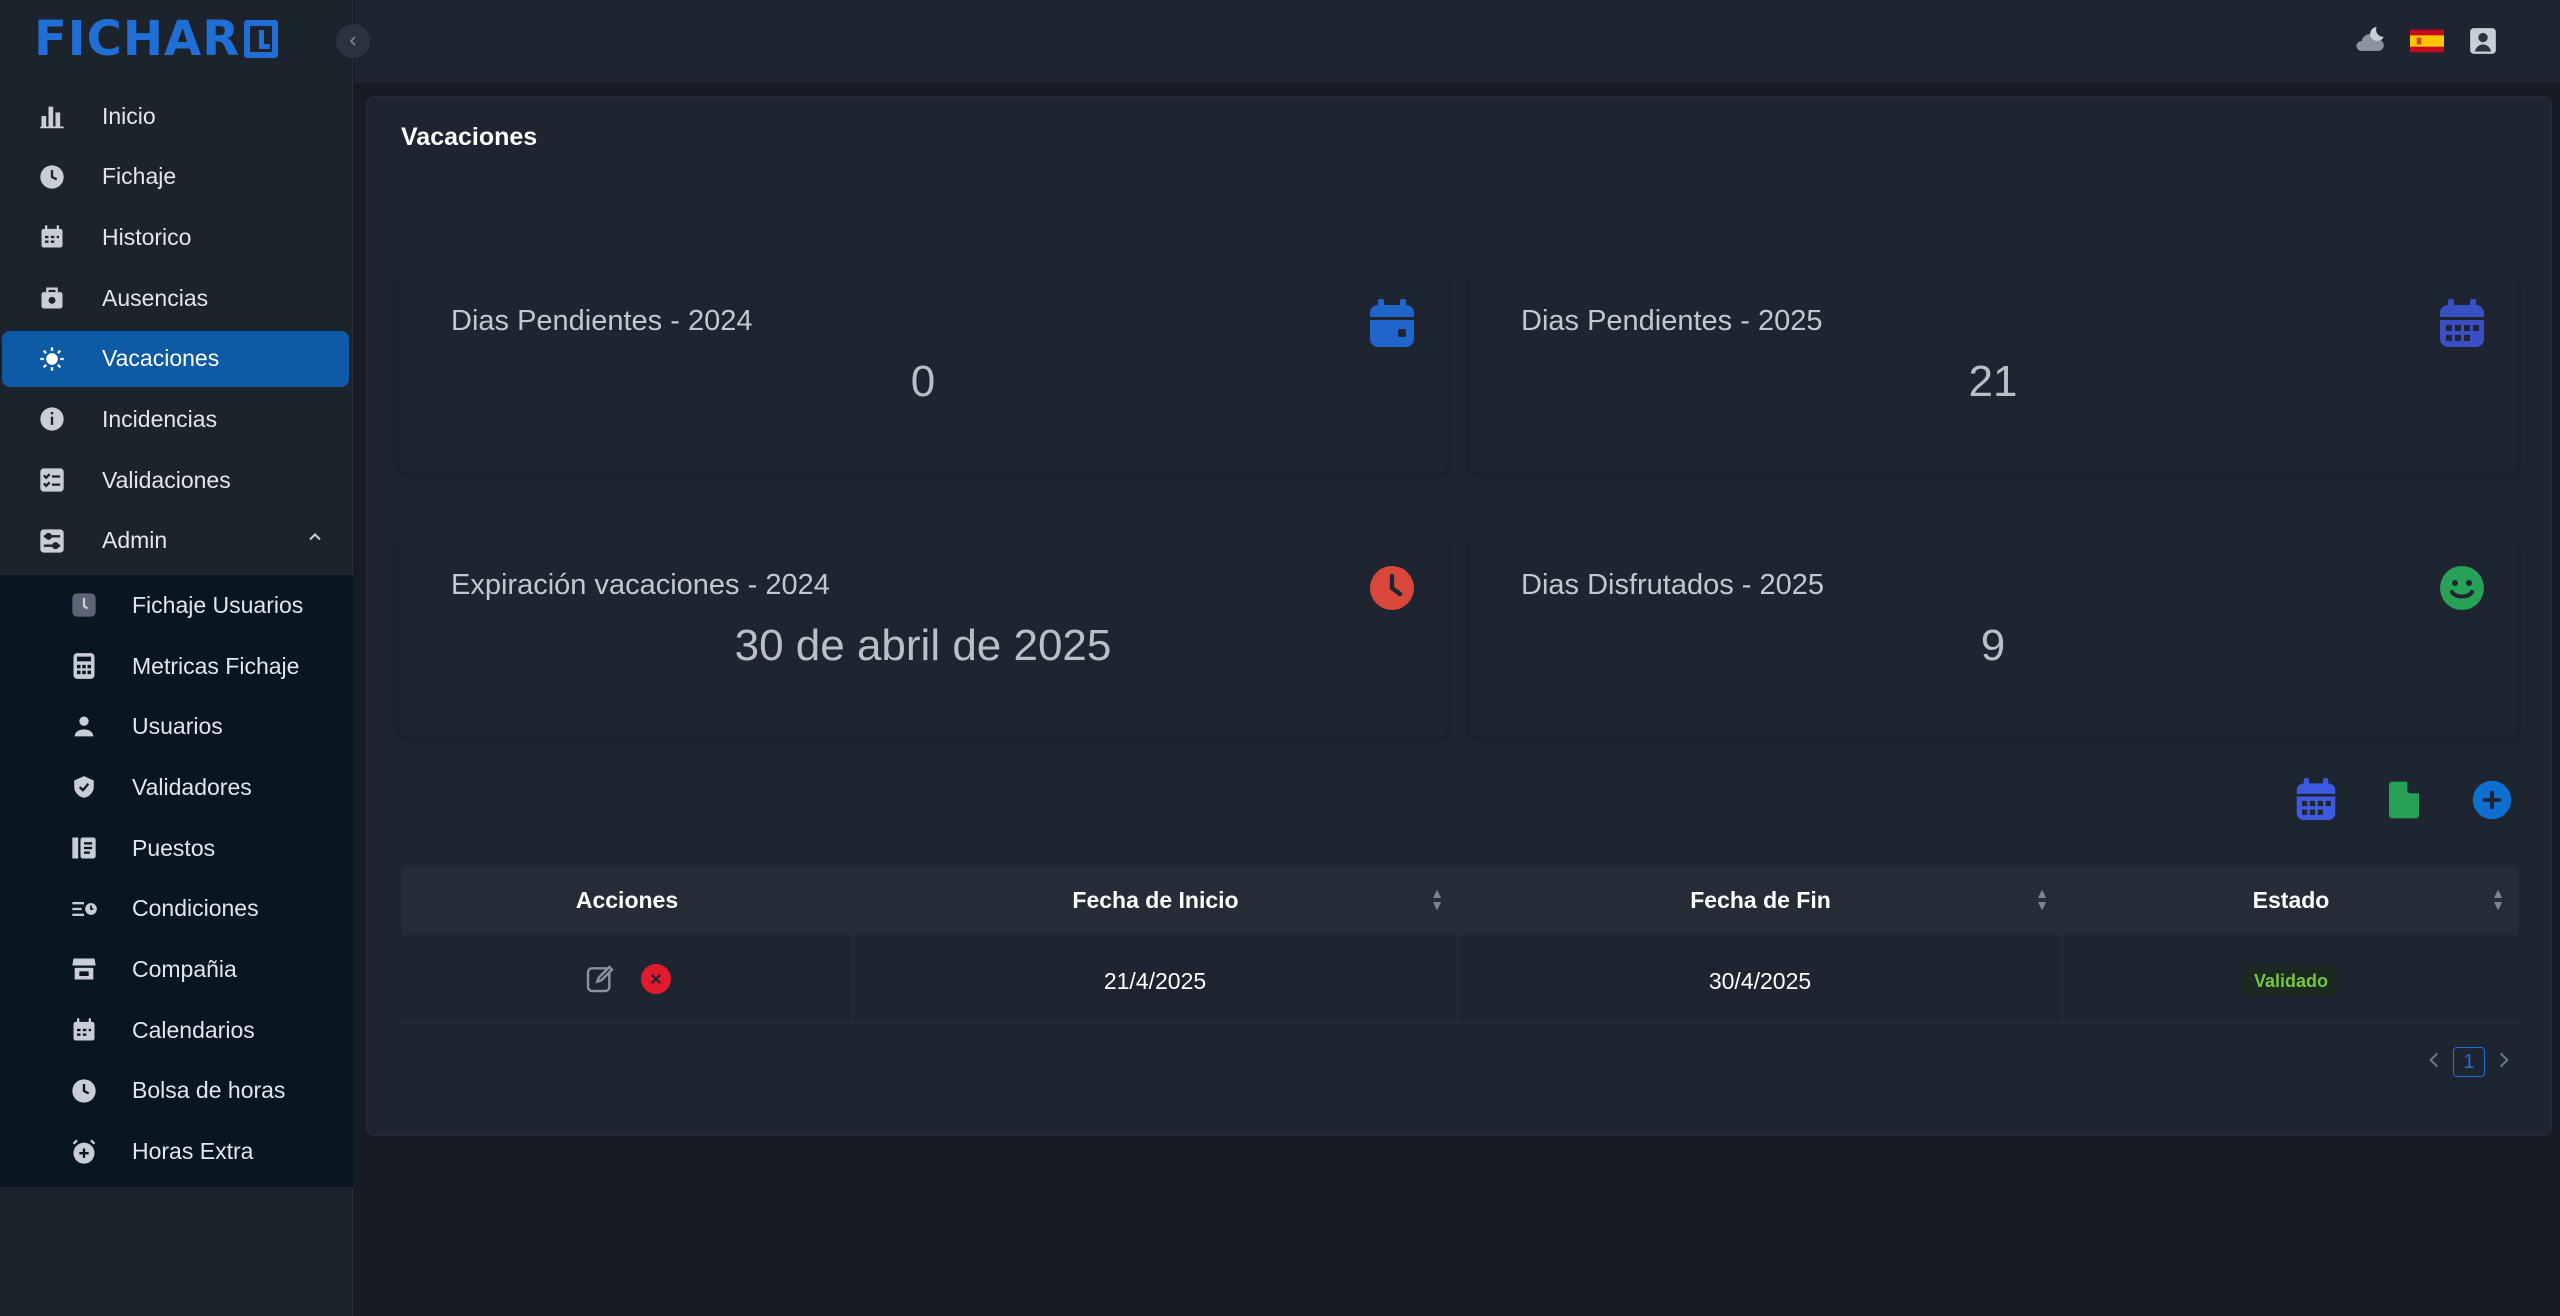  I want to click on edit-icon, so click(600, 979).